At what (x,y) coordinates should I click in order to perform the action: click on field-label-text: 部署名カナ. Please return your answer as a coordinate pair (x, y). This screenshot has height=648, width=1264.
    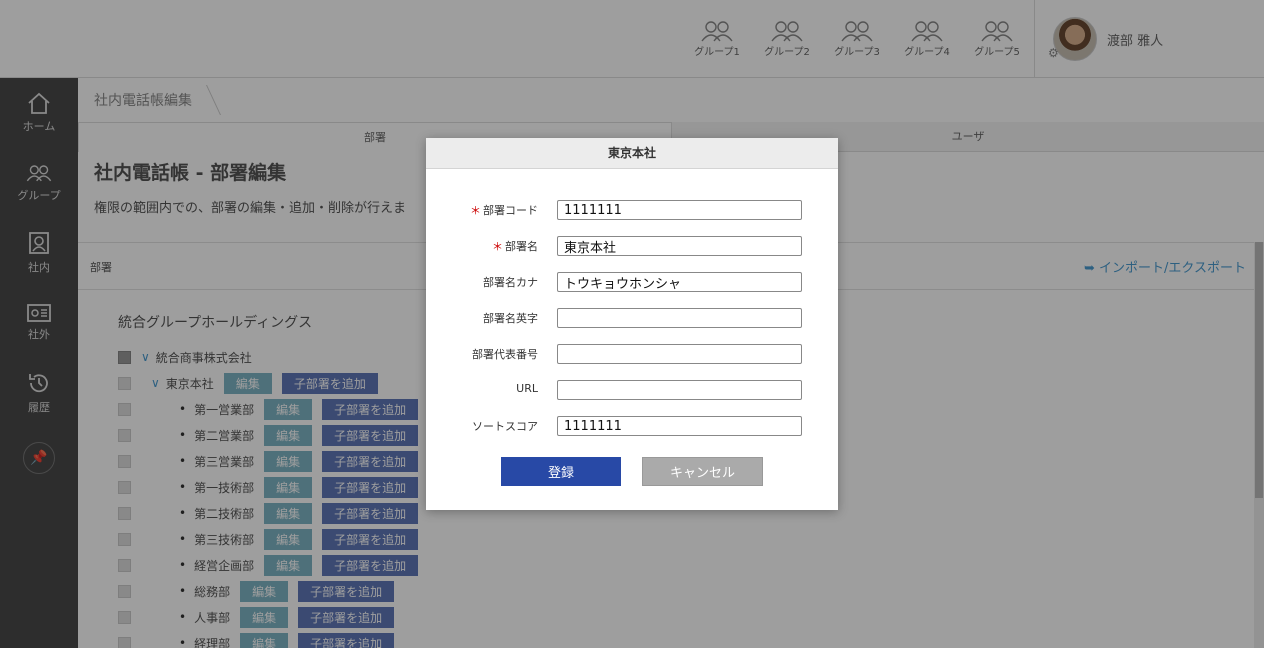
    Looking at the image, I should click on (510, 282).